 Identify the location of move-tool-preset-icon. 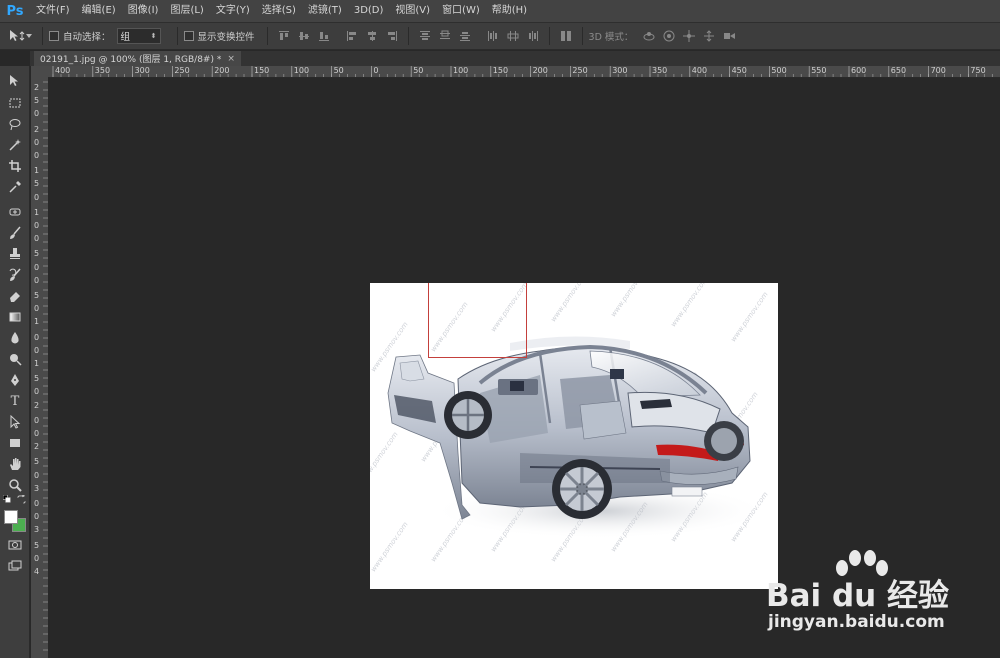
(22, 36).